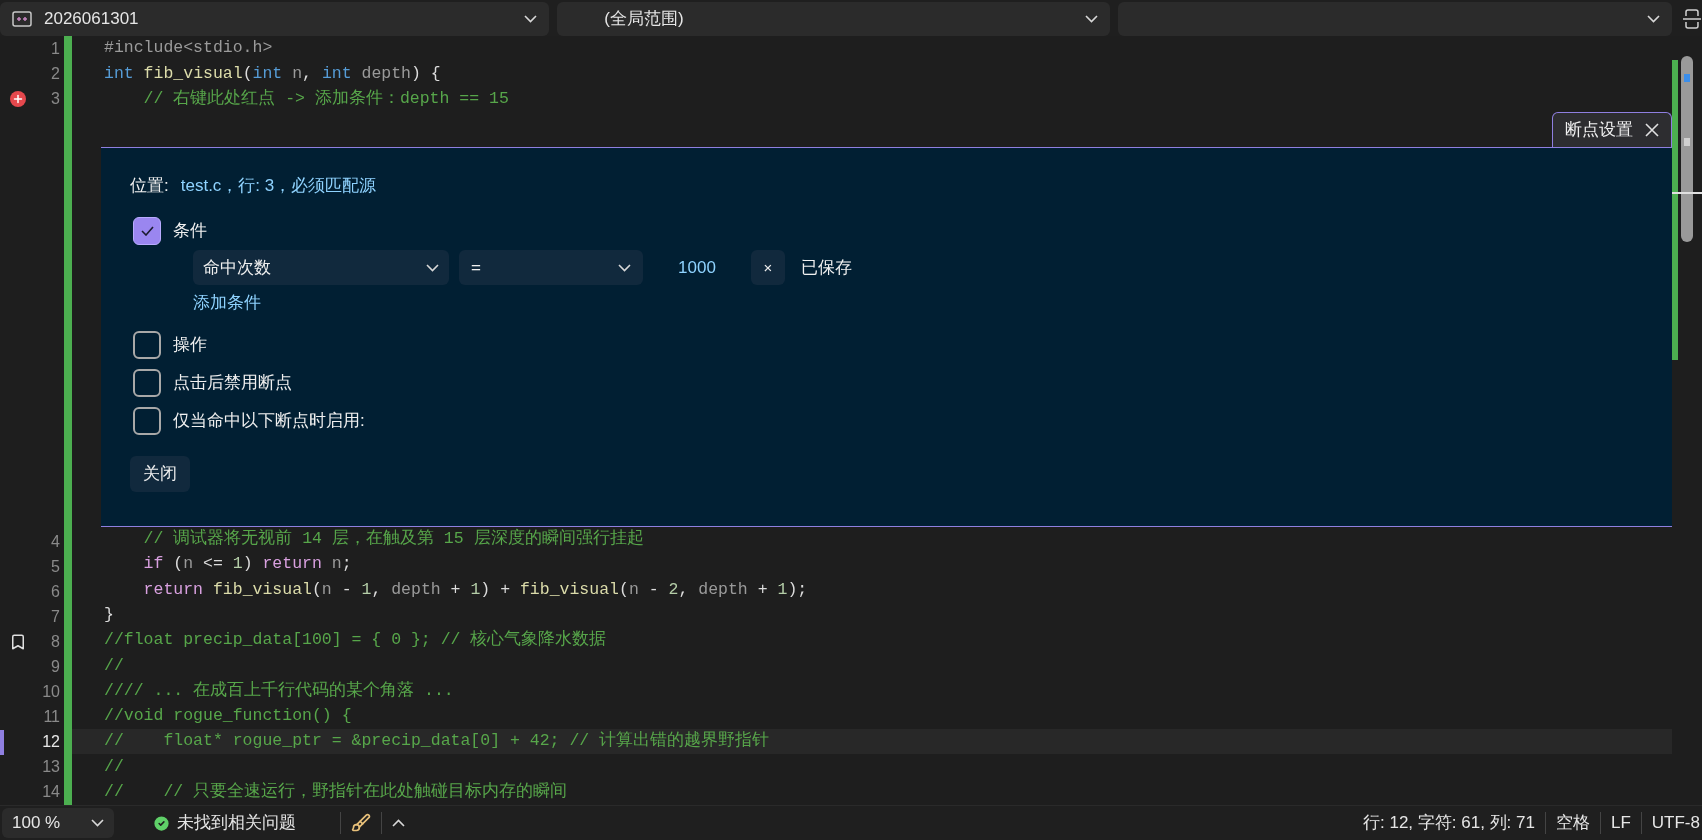 Image resolution: width=1702 pixels, height=840 pixels. Describe the element at coordinates (275, 18) in the screenshot. I see `toolbar-dropdown: 2026061301` at that location.